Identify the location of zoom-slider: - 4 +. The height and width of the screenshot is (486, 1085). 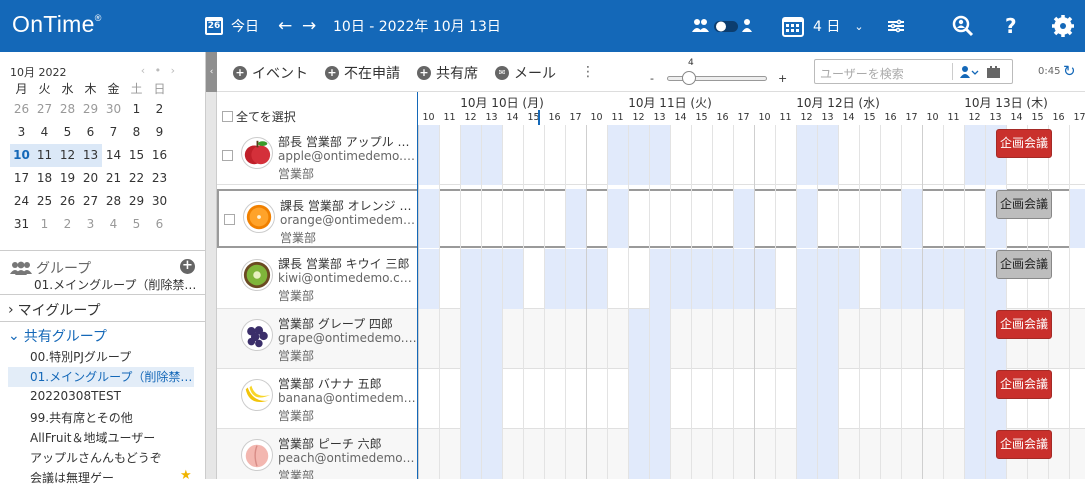
(720, 72).